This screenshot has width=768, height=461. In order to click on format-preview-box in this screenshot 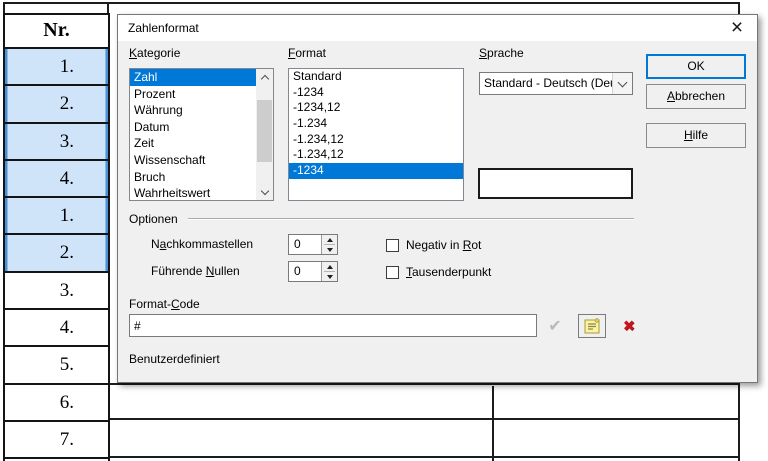, I will do `click(555, 183)`.